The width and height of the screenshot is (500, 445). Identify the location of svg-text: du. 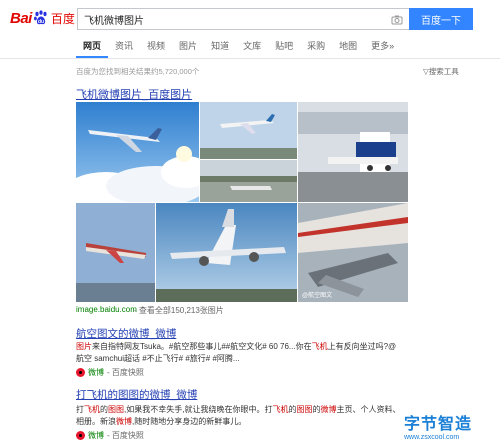
(41, 22).